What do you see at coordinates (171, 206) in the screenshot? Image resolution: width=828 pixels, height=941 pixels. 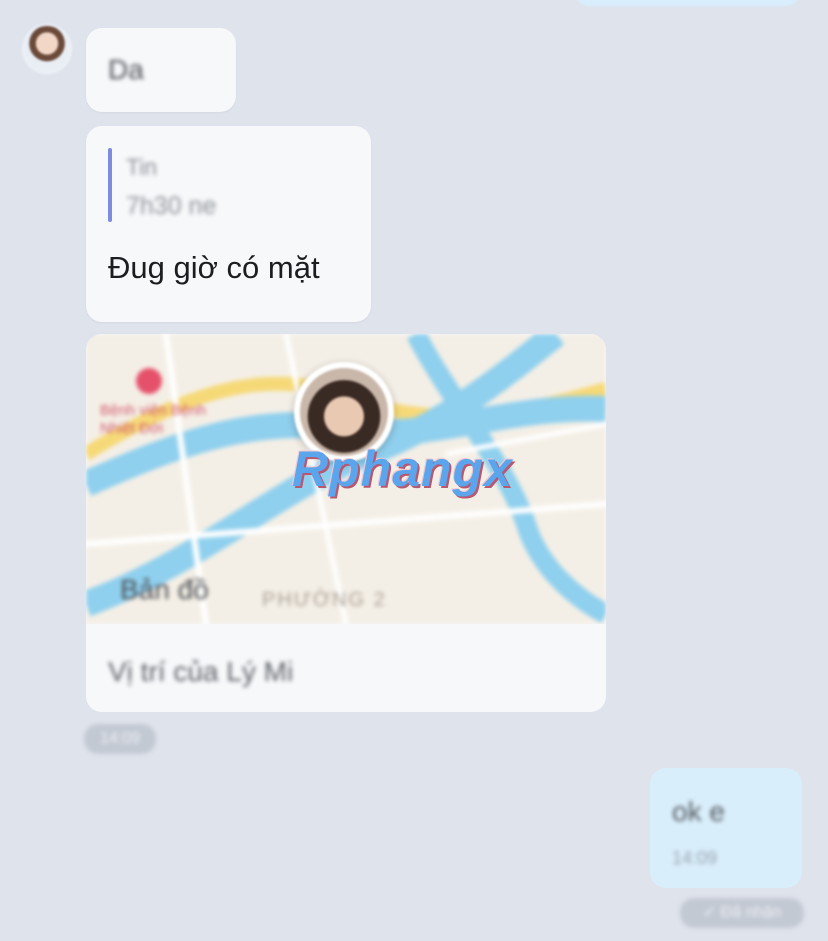 I see `quoted-text: 7h30 ne` at bounding box center [171, 206].